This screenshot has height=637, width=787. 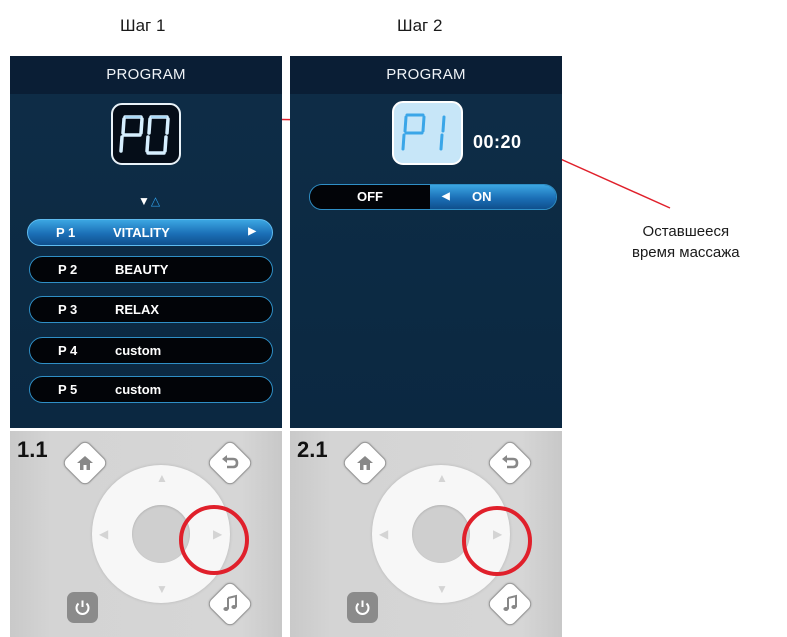 I want to click on program-name: BEAUTY, so click(x=142, y=269).